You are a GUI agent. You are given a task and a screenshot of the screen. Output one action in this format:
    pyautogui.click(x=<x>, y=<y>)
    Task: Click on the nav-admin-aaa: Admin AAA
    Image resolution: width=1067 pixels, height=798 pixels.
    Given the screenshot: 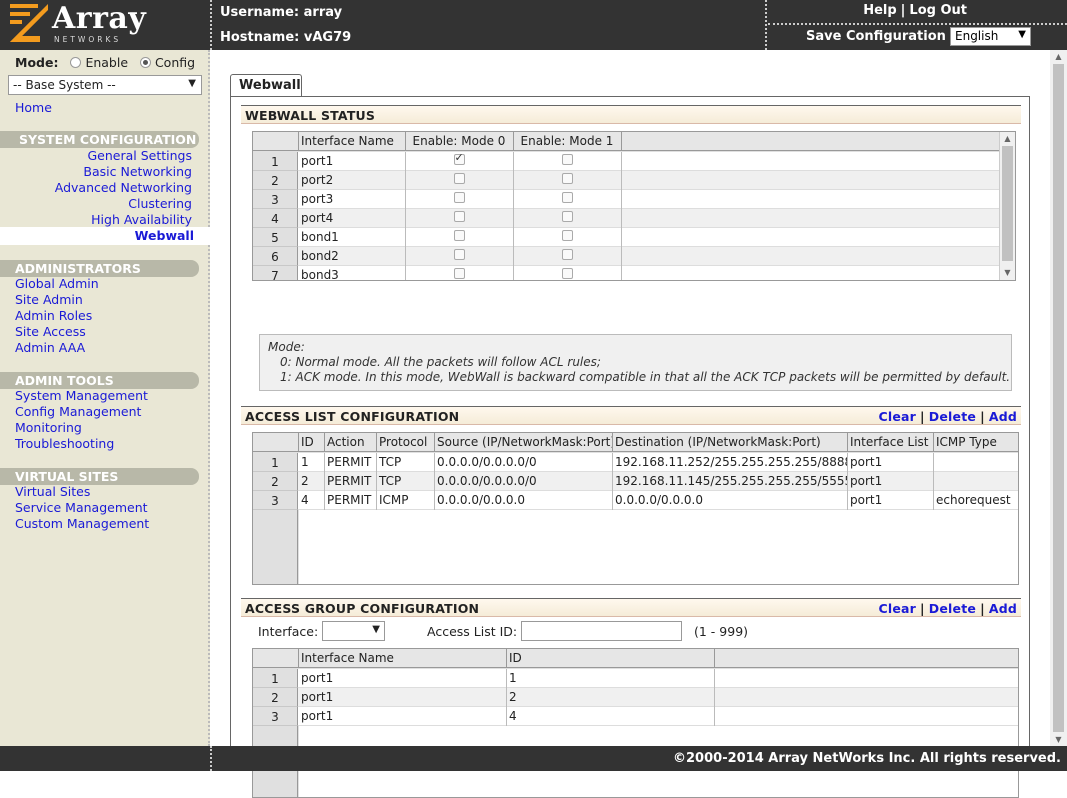 What is the action you would take?
    pyautogui.click(x=57, y=348)
    